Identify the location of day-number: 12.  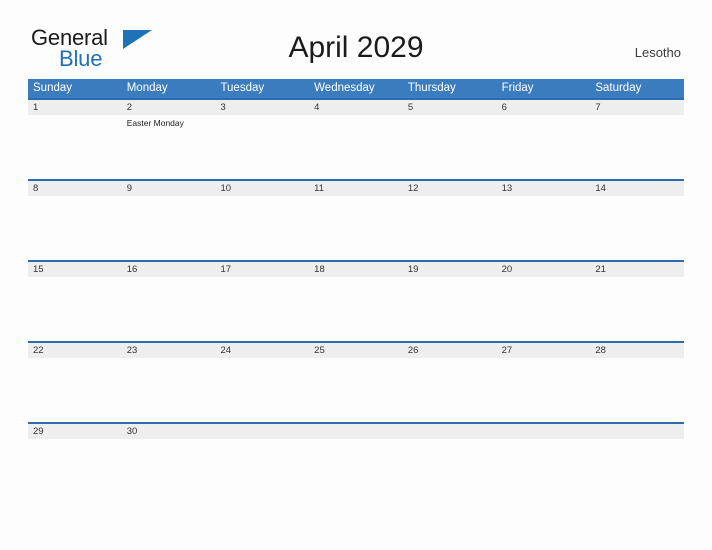
(450, 188).